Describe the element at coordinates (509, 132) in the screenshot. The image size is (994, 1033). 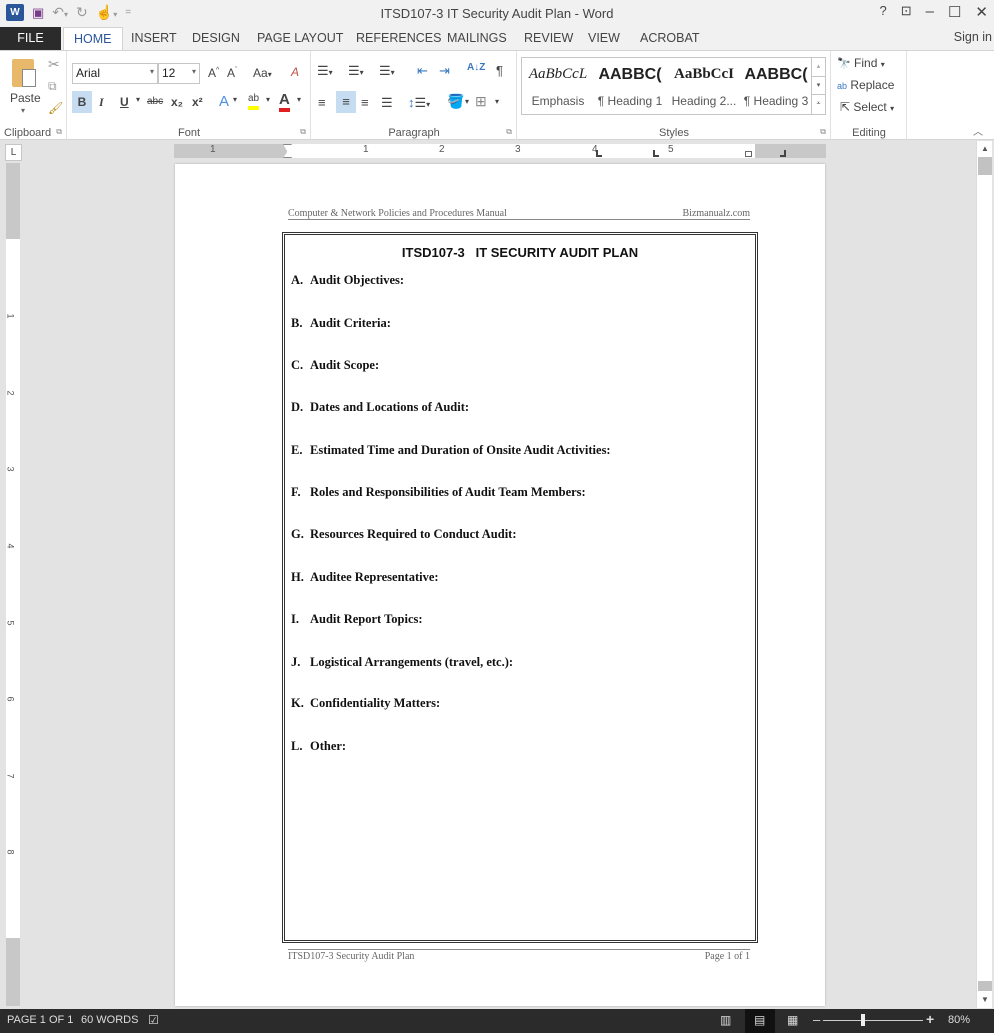
I see `paragraph-launcher-icon: ⧉` at that location.